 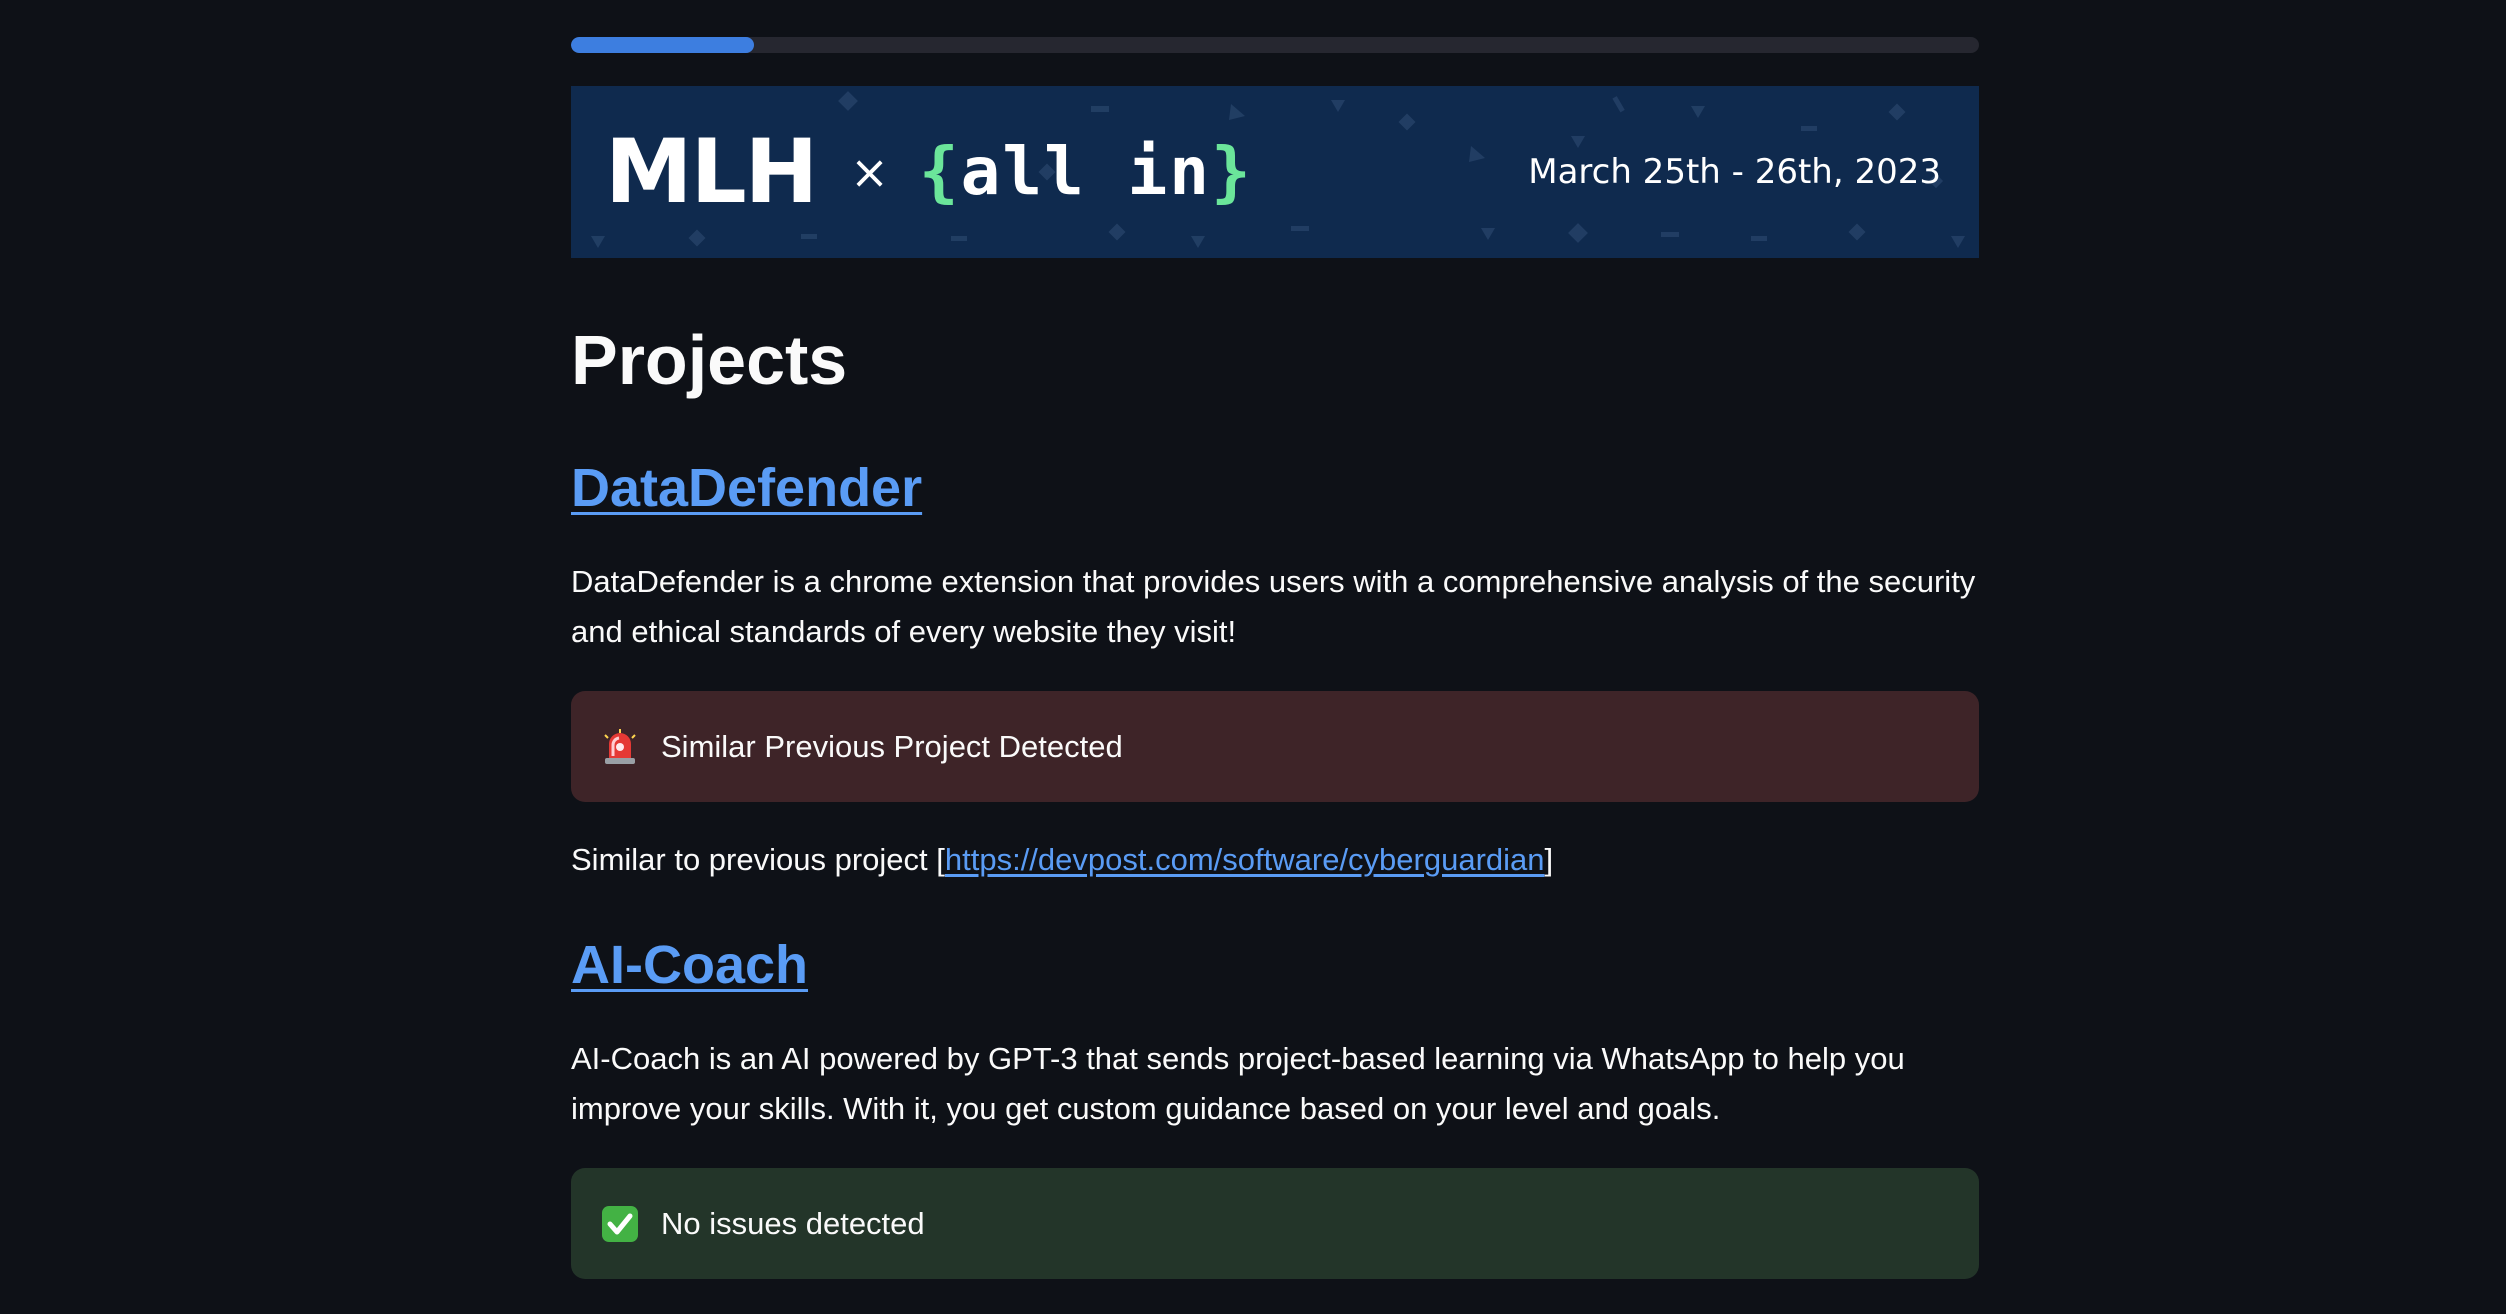 What do you see at coordinates (1275, 172) in the screenshot?
I see `event-banner: MLH × {all in} March 25th - 26th, 2023` at bounding box center [1275, 172].